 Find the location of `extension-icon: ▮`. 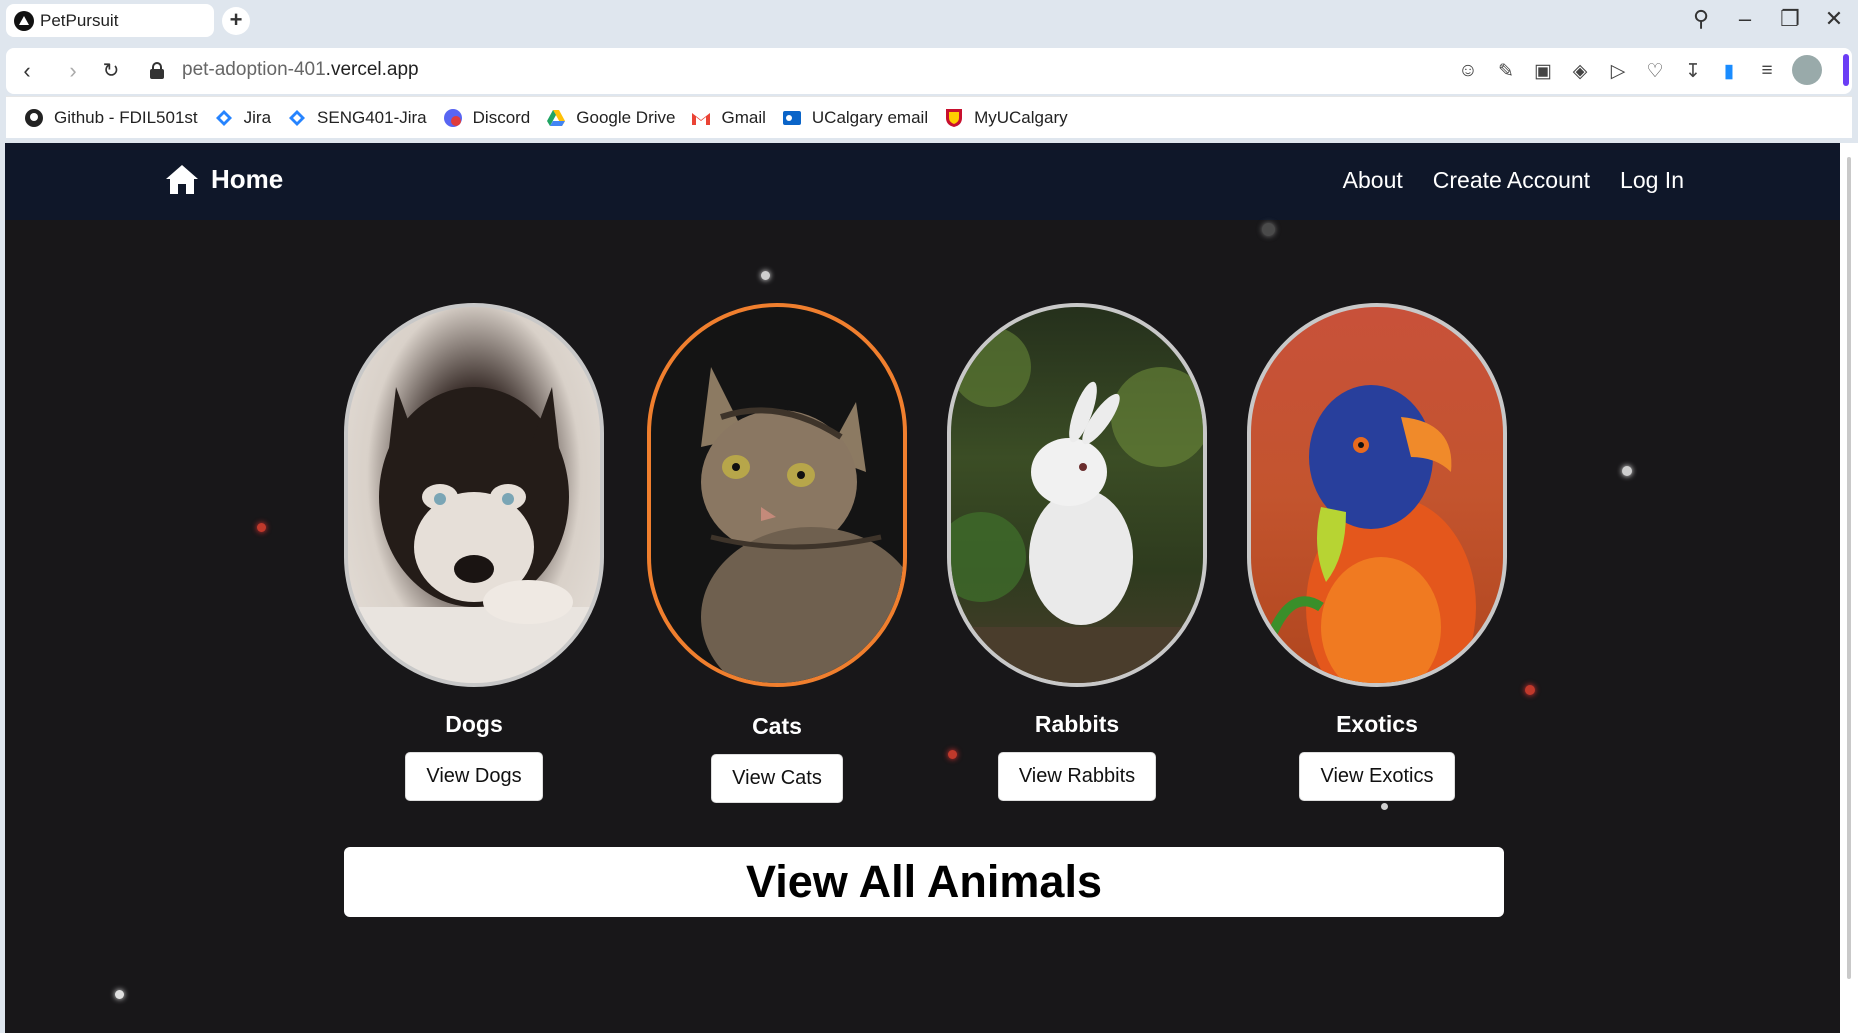

extension-icon: ▮ is located at coordinates (1729, 71).